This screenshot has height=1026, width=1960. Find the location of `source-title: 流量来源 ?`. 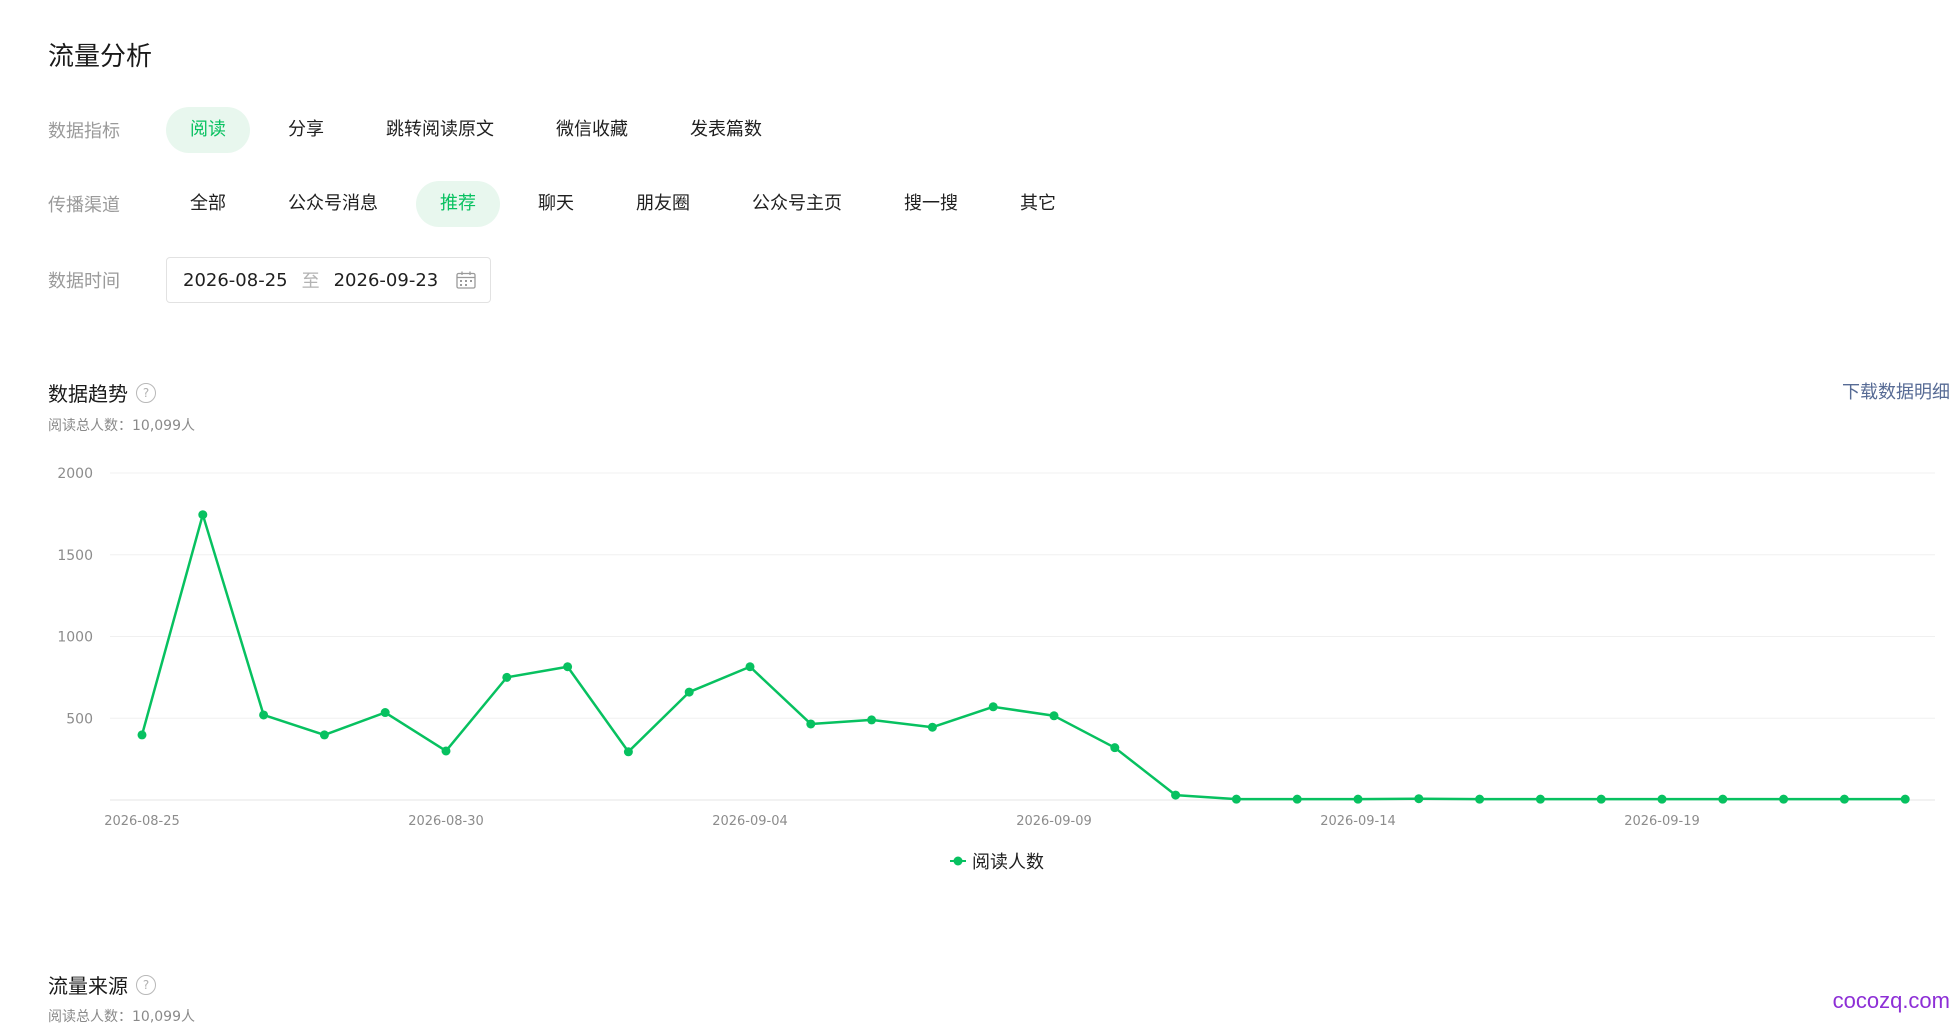

source-title: 流量来源 ? is located at coordinates (102, 984).